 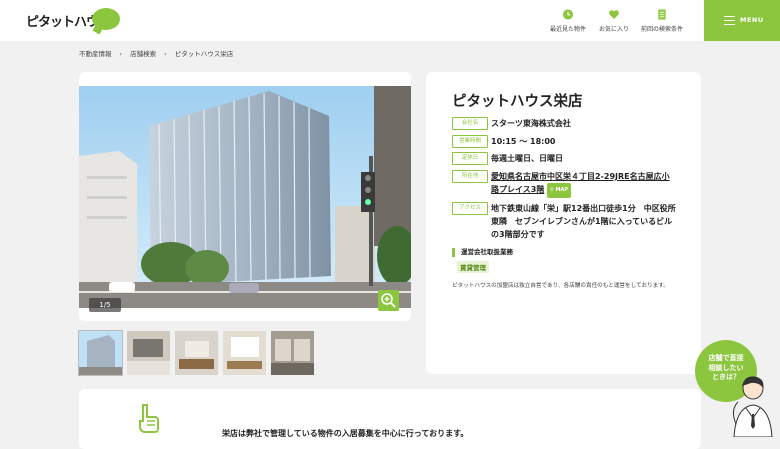 What do you see at coordinates (662, 21) in the screenshot?
I see `nav-last-search: 前回の検索条件` at bounding box center [662, 21].